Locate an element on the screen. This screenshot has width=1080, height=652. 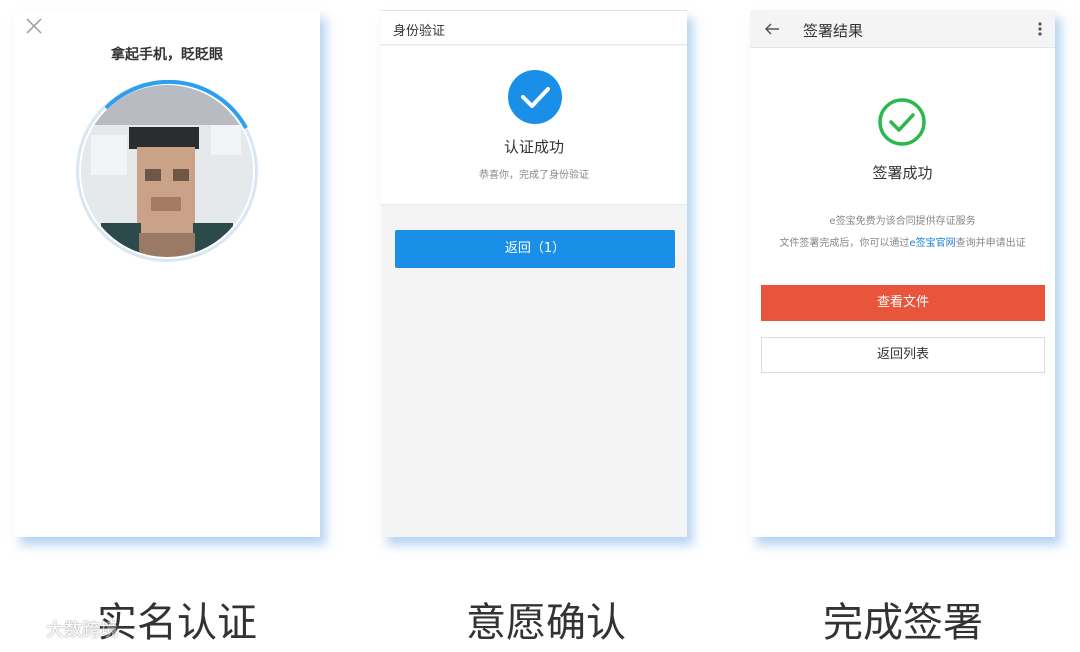
view-file-button: 查看文件 is located at coordinates (903, 303).